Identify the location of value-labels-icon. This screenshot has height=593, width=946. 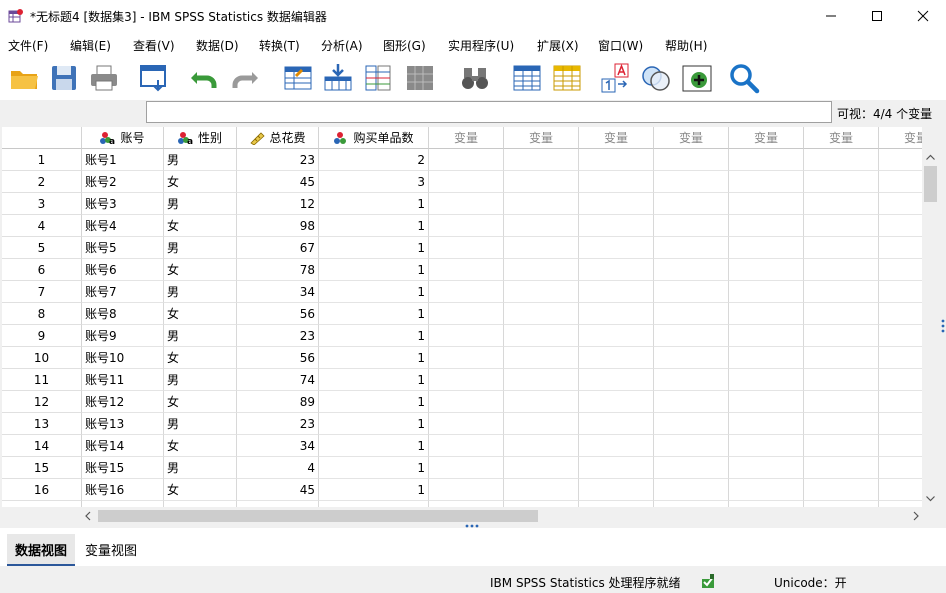
(616, 78).